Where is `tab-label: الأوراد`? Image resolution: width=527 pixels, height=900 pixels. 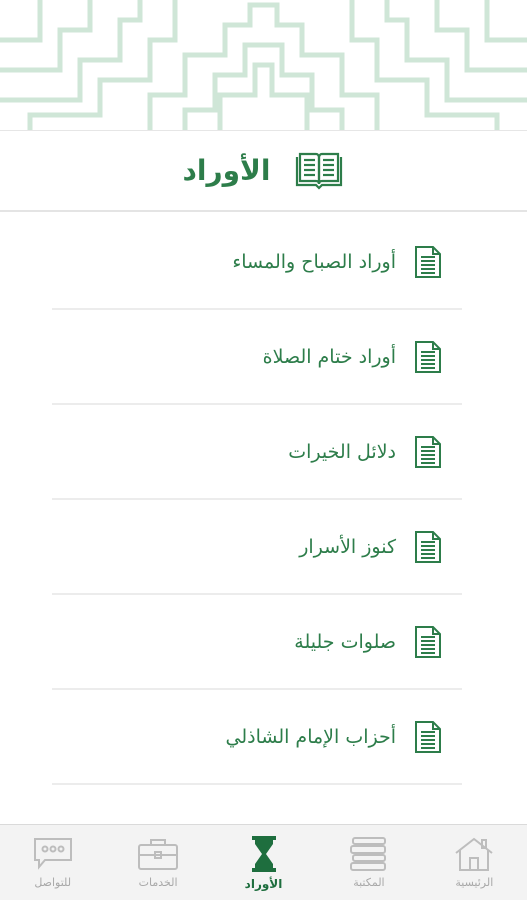 tab-label: الأوراد is located at coordinates (263, 883).